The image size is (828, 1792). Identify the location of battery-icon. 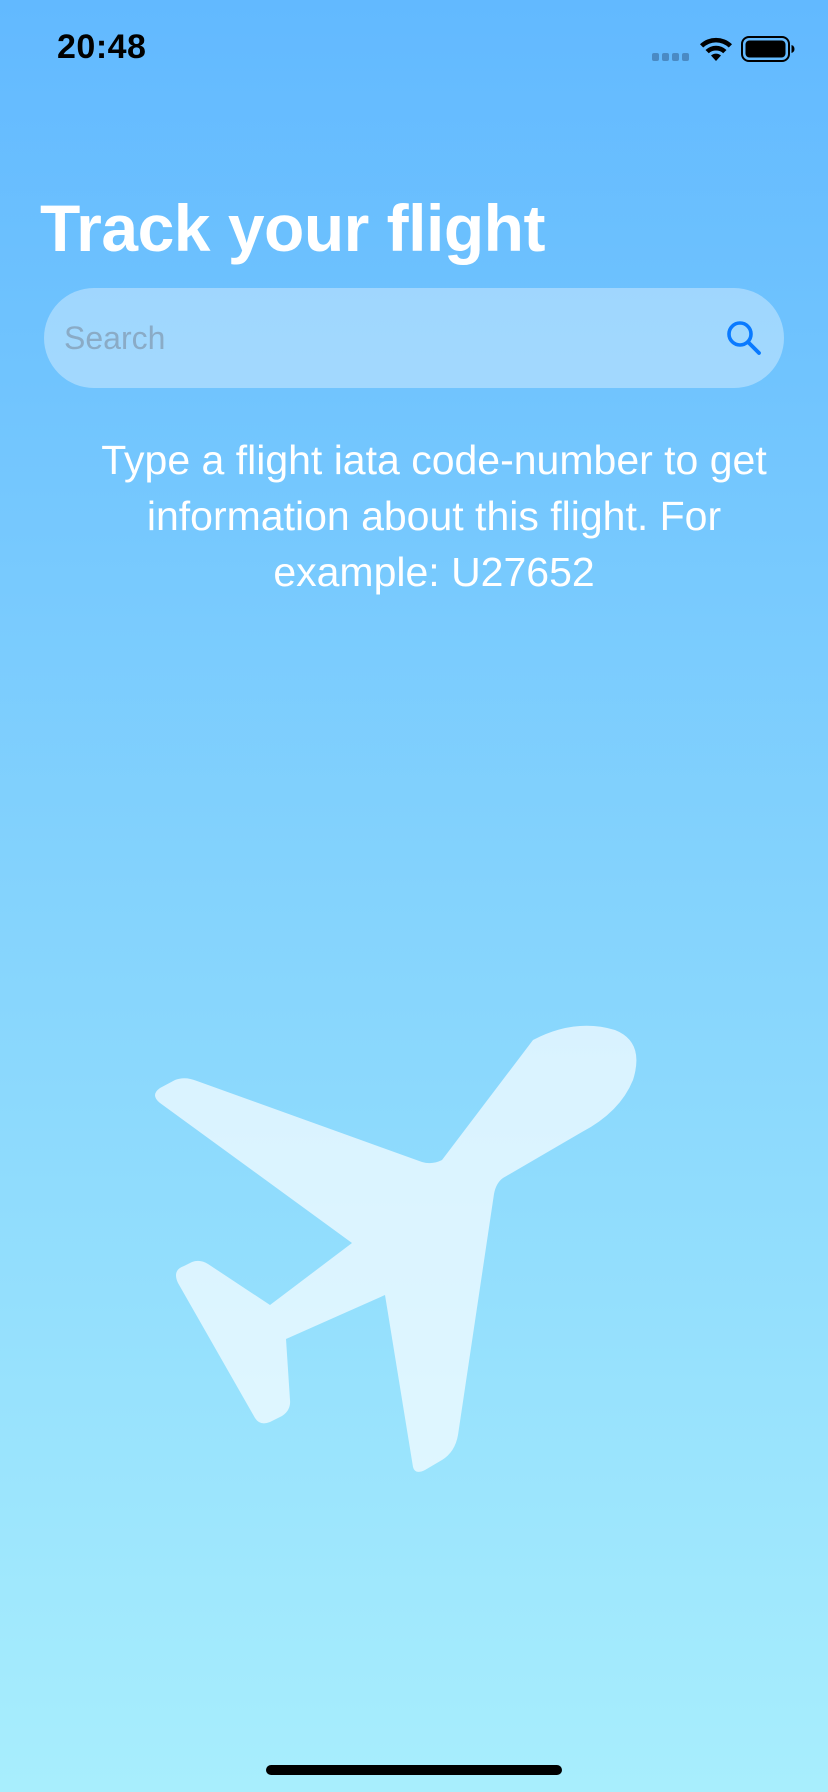
(768, 49).